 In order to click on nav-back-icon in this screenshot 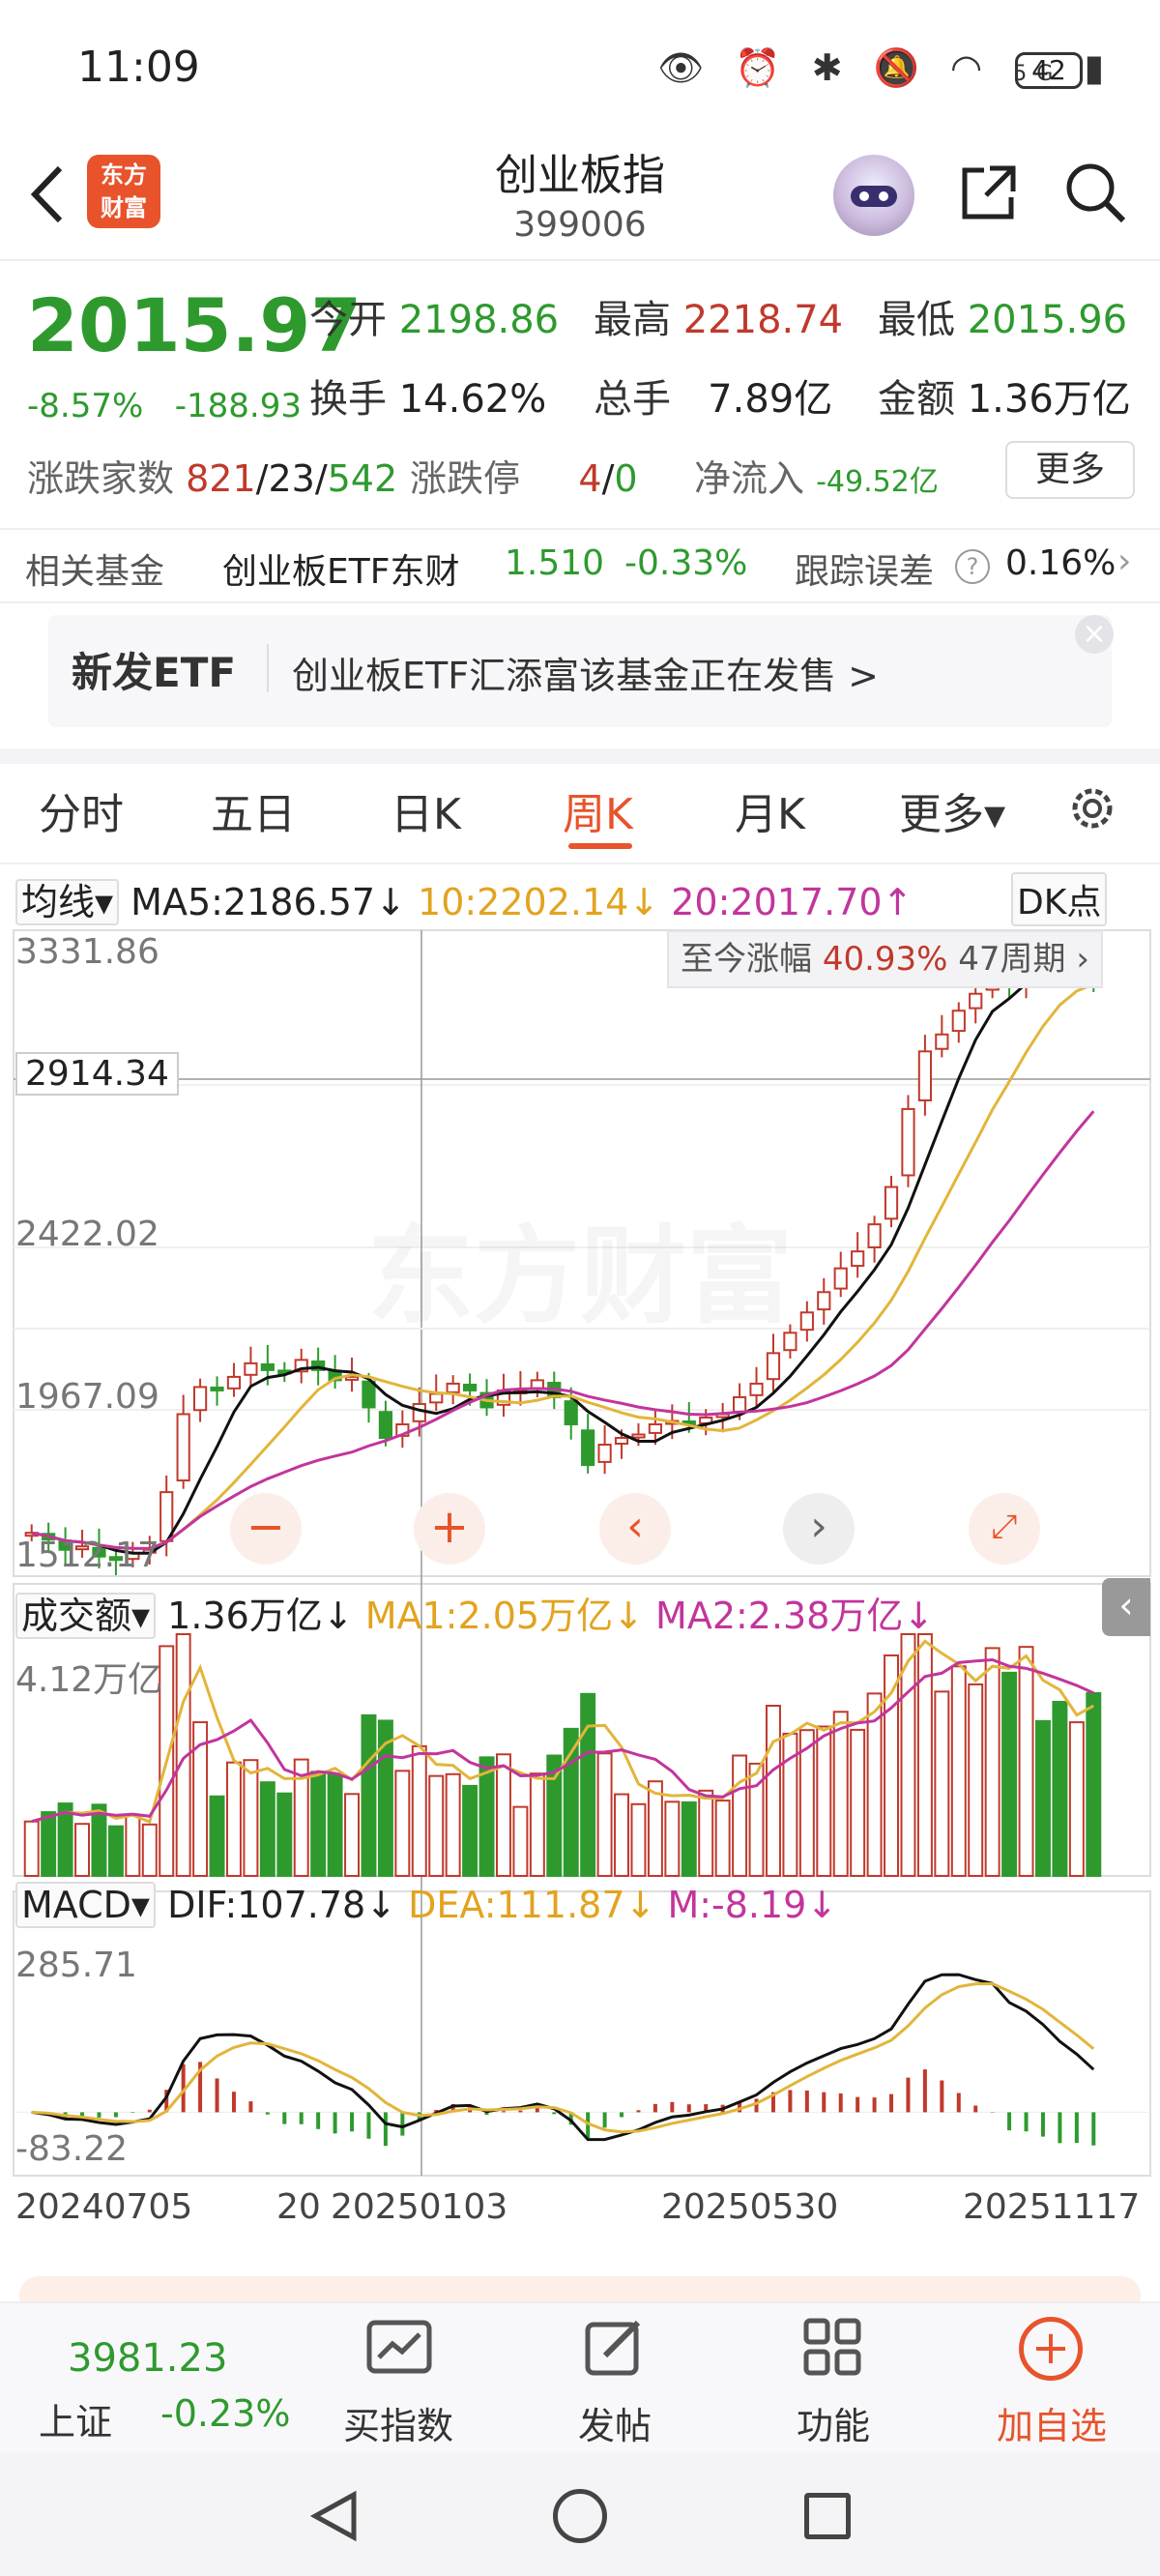, I will do `click(334, 2516)`.